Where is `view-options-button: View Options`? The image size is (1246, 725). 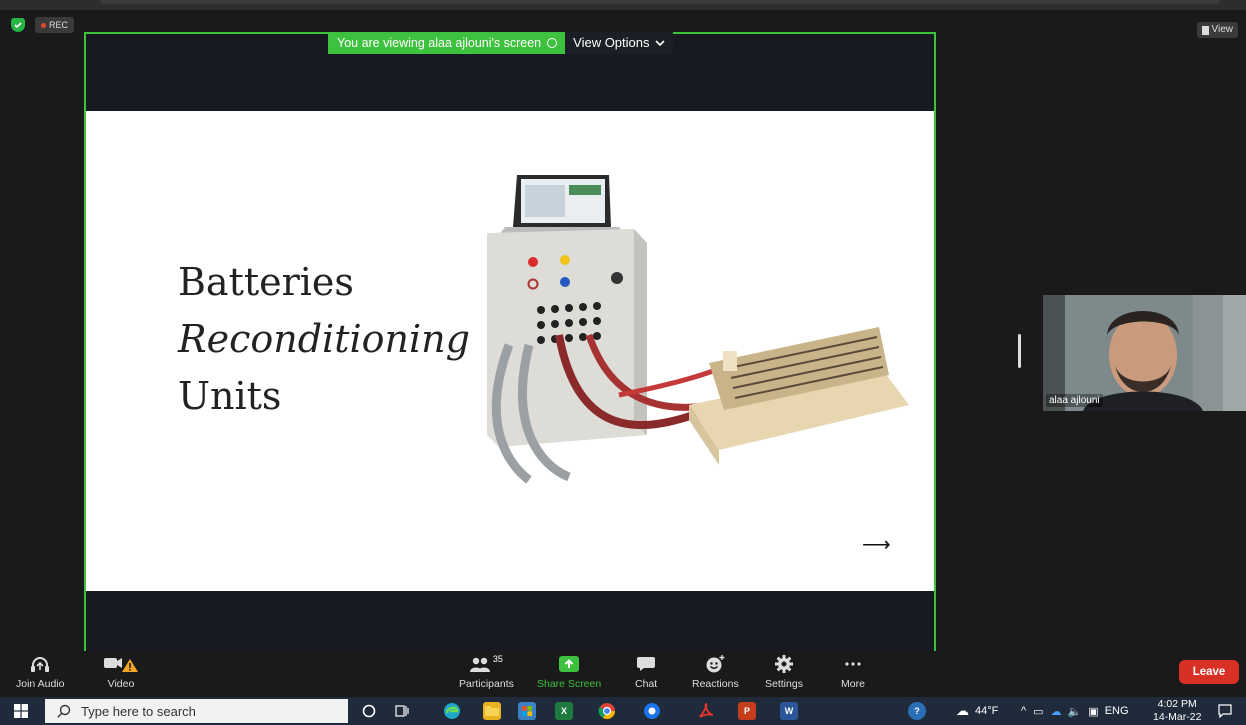 view-options-button: View Options is located at coordinates (619, 43).